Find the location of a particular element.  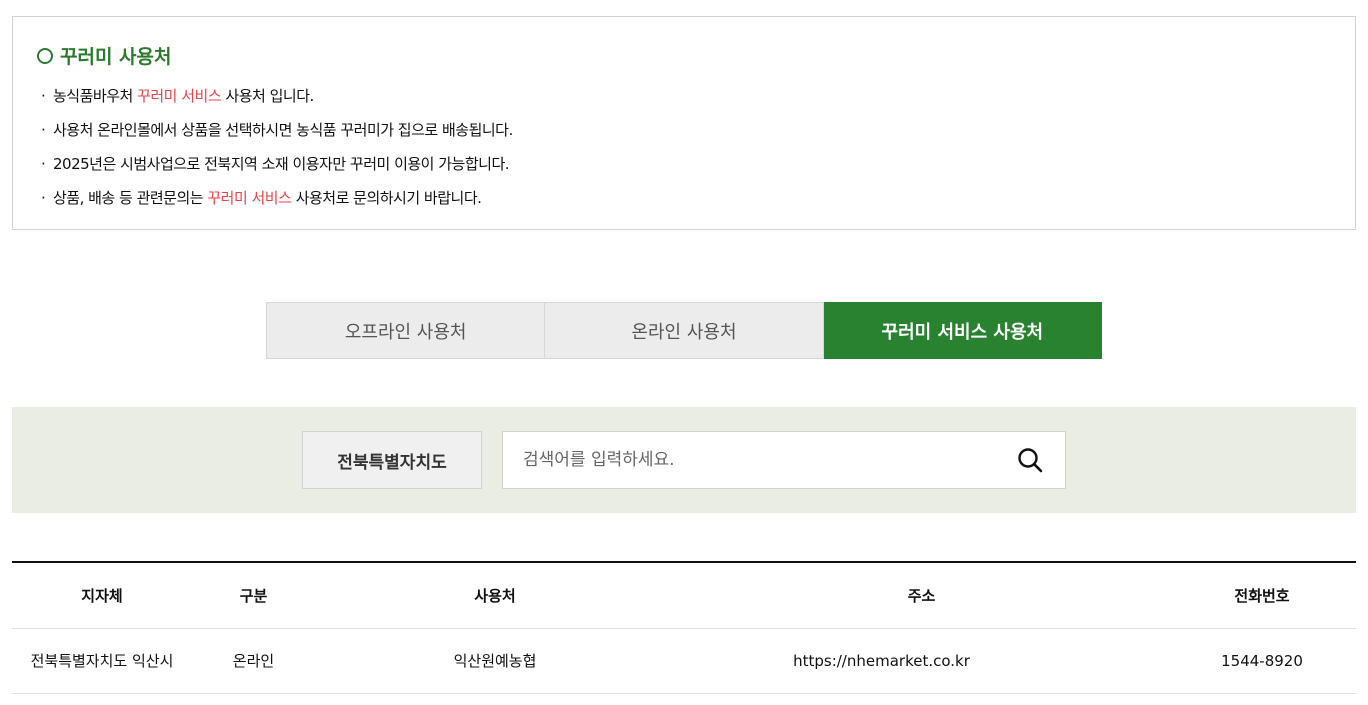

tab-online: 온라인 사용처 is located at coordinates (684, 330).